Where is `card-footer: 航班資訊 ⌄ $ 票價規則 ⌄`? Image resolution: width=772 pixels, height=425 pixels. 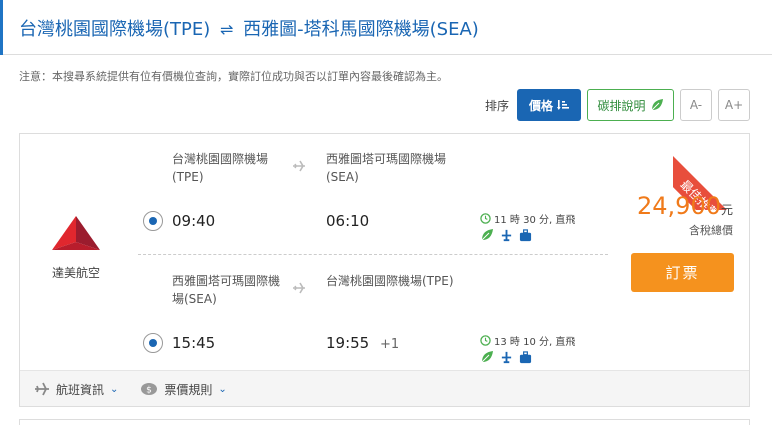
card-footer: 航班資訊 ⌄ $ 票價規則 ⌄ is located at coordinates (384, 388).